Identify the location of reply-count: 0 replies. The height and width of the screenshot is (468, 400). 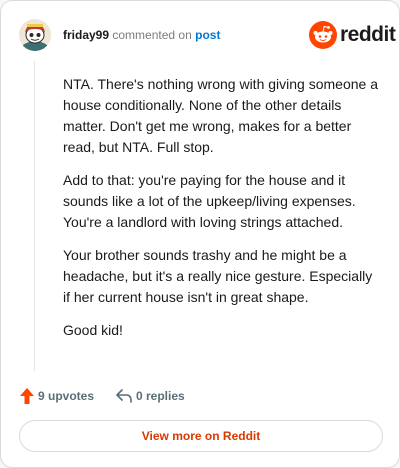
(160, 396).